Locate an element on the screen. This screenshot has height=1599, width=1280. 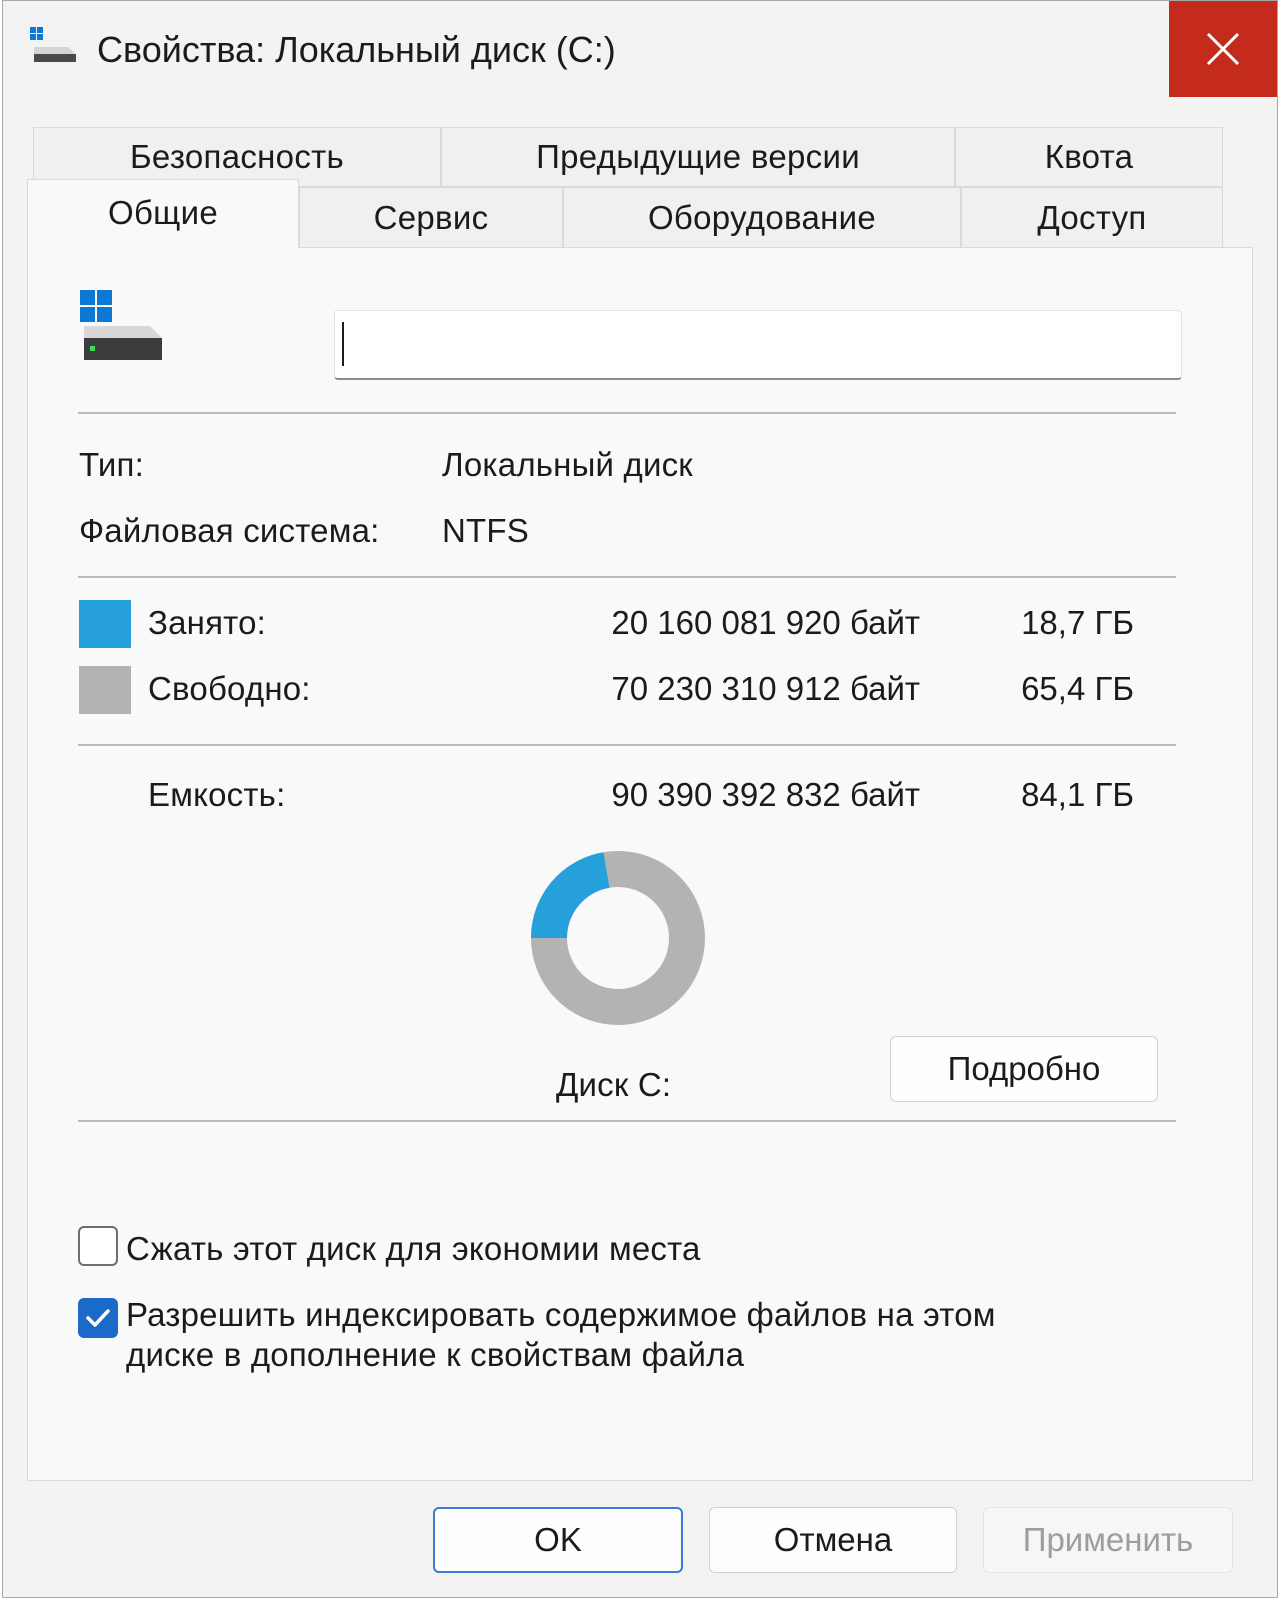
tab-hardware: Оборудование is located at coordinates (762, 217).